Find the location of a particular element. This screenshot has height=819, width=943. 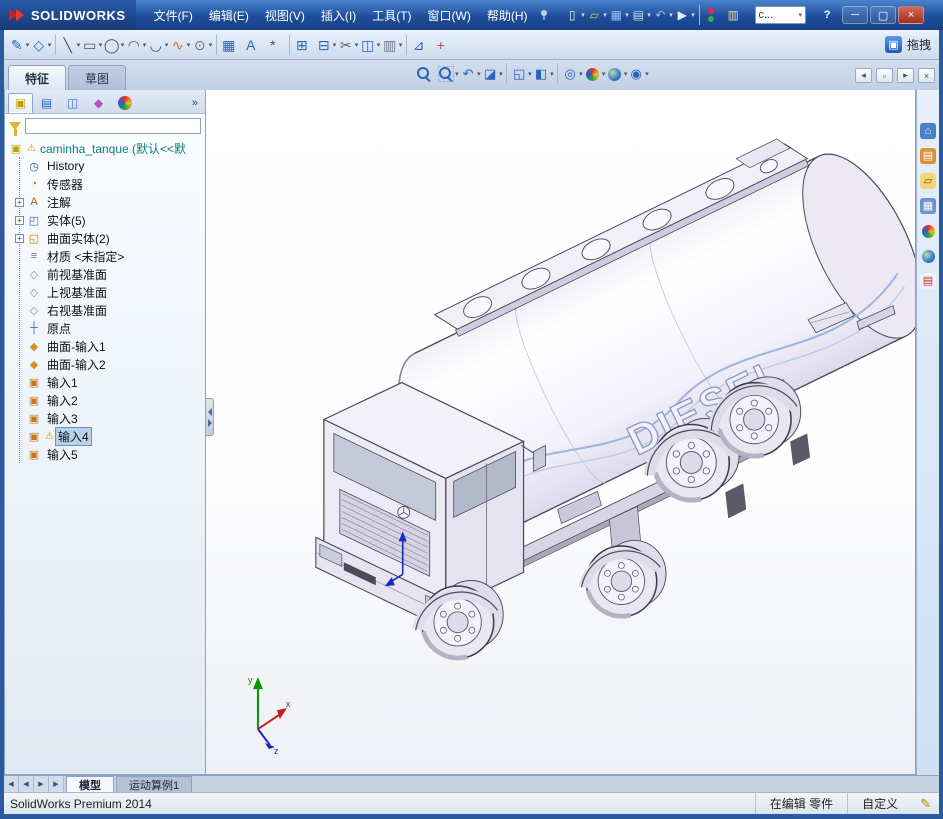

display-style-icon: ◧ ▾ is located at coordinates (543, 74).